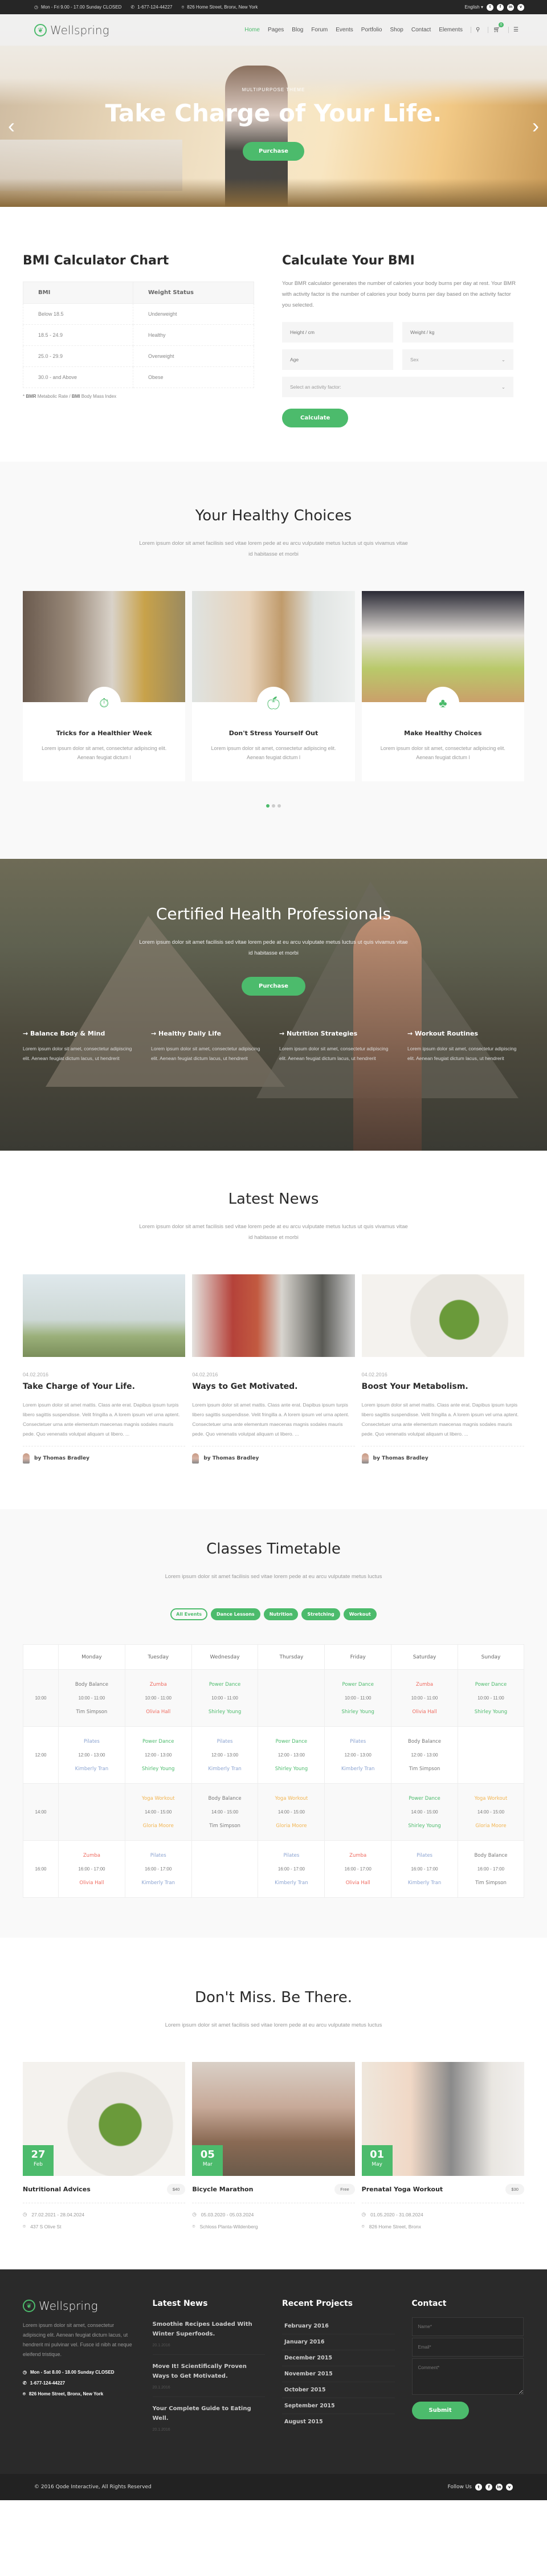 Image resolution: width=547 pixels, height=2576 pixels. Describe the element at coordinates (475, 30) in the screenshot. I see `search-icon: ⚲` at that location.